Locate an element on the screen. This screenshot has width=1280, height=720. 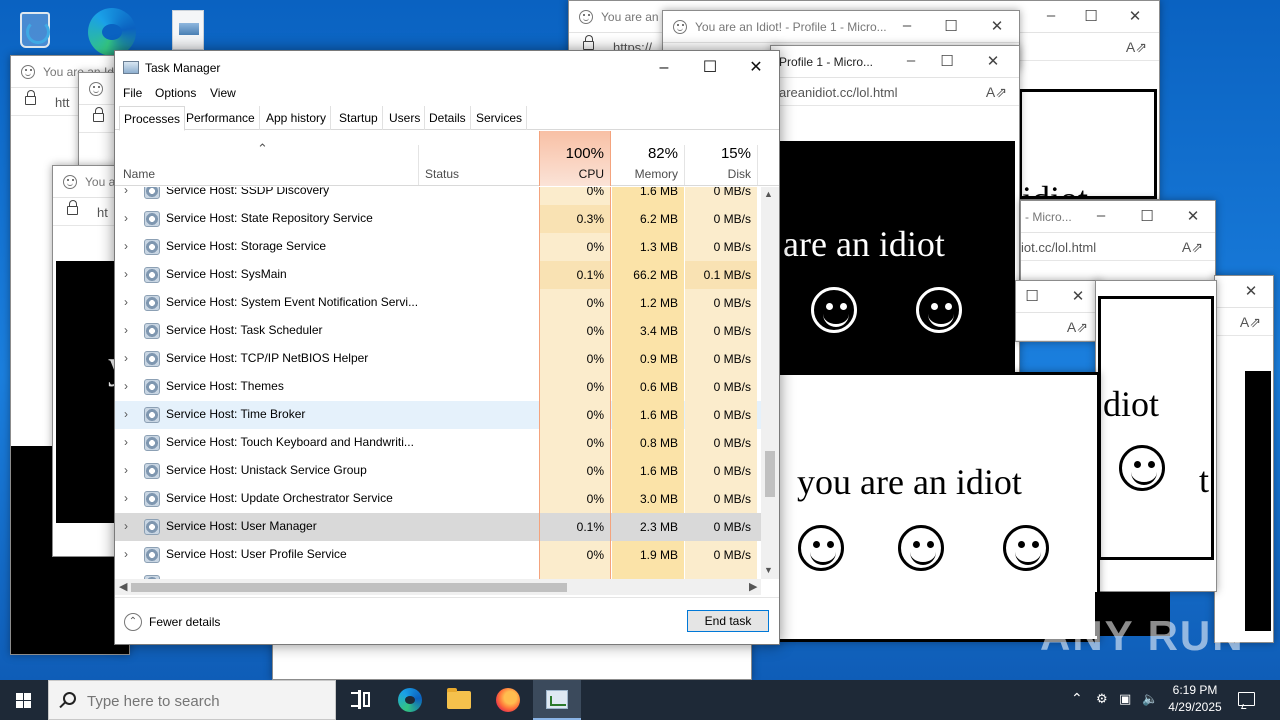
clock: 6:19 PM 4/29/2025 is located at coordinates (1195, 699).